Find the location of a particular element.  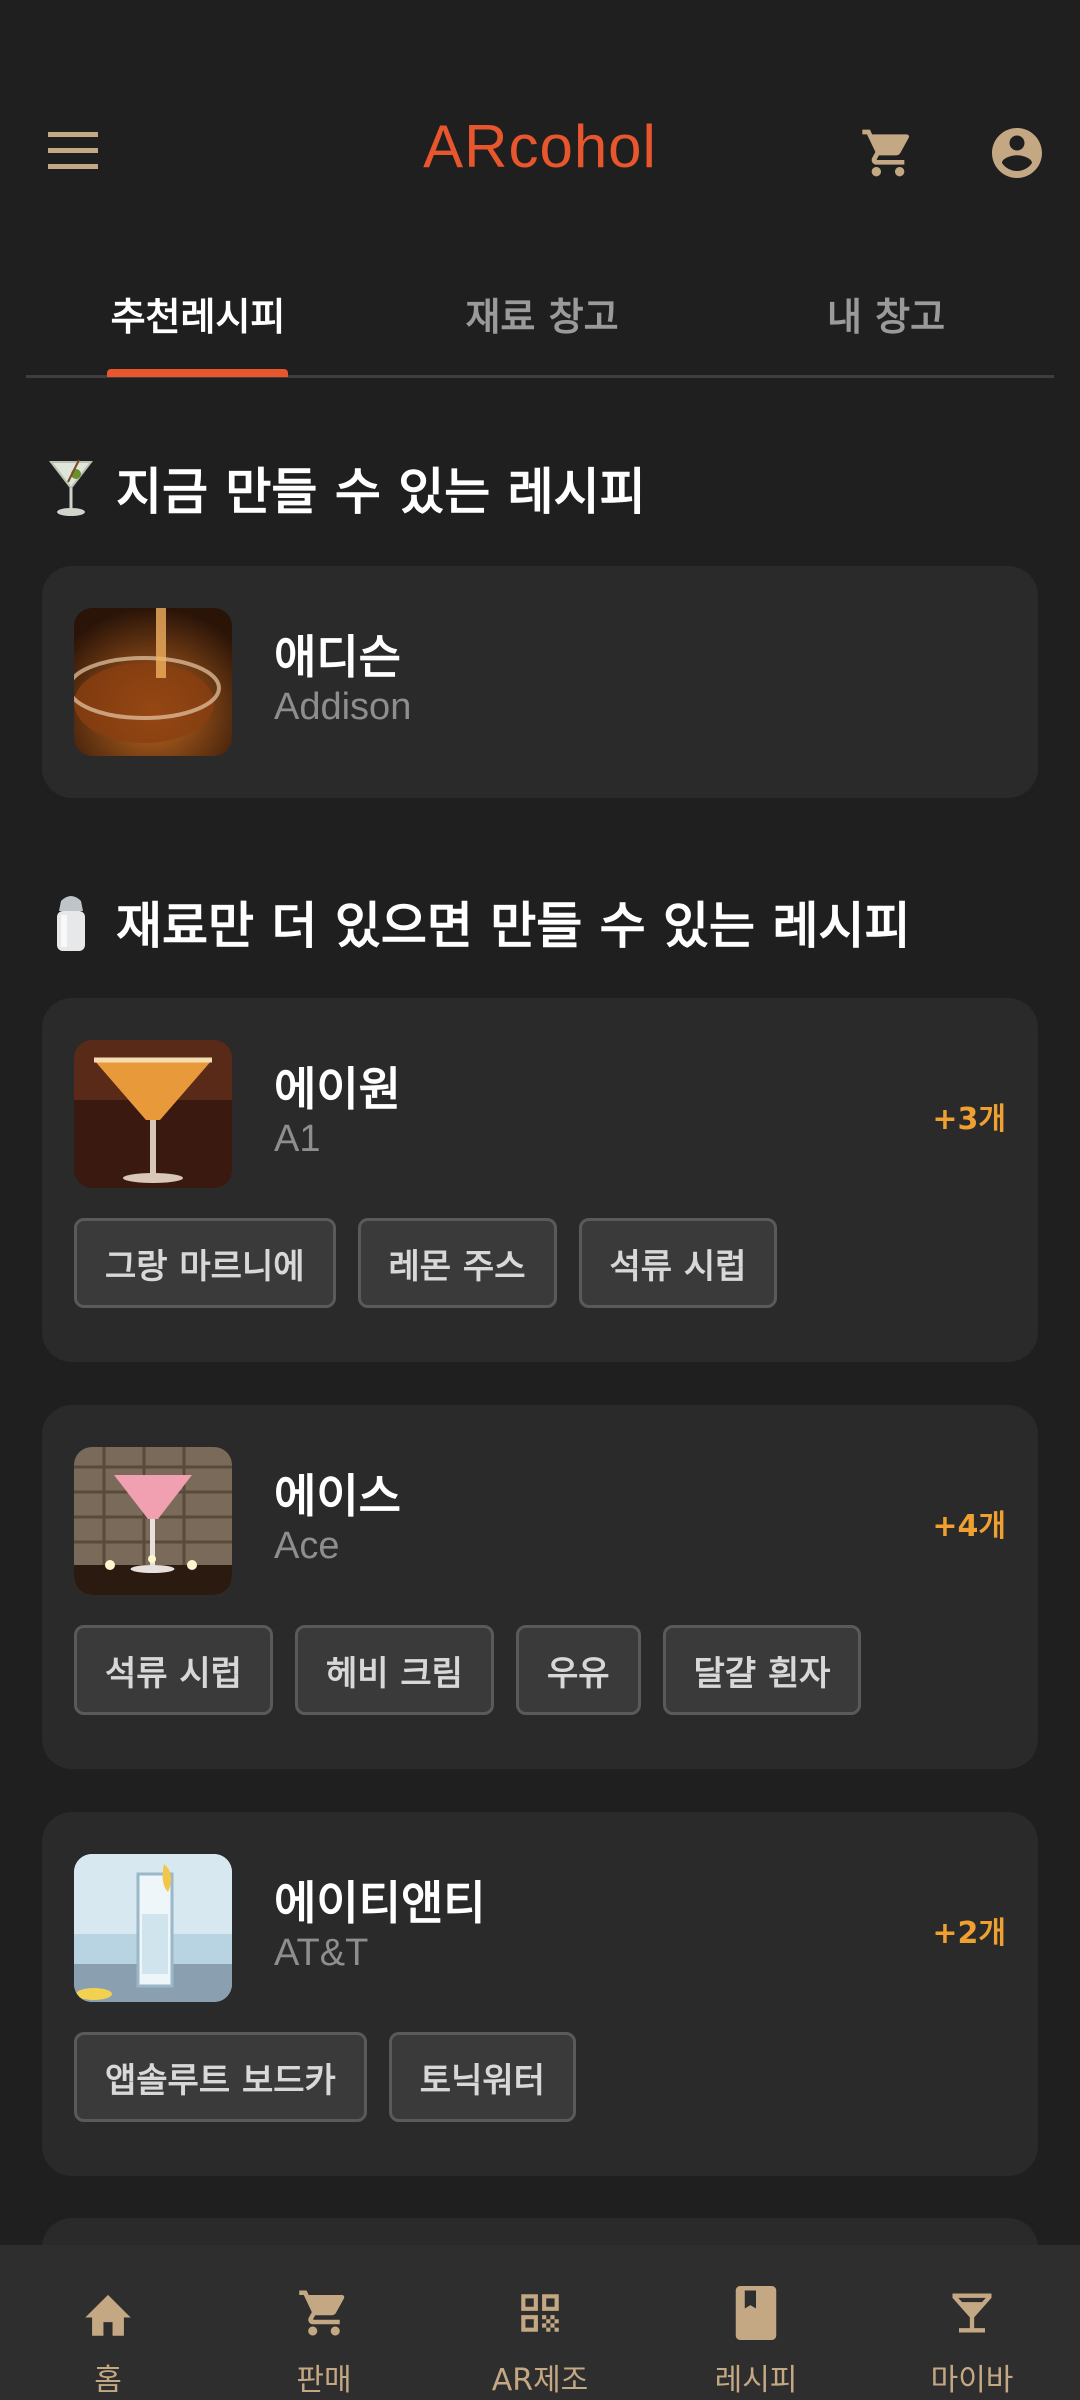

cart-icon is located at coordinates (324, 2313).